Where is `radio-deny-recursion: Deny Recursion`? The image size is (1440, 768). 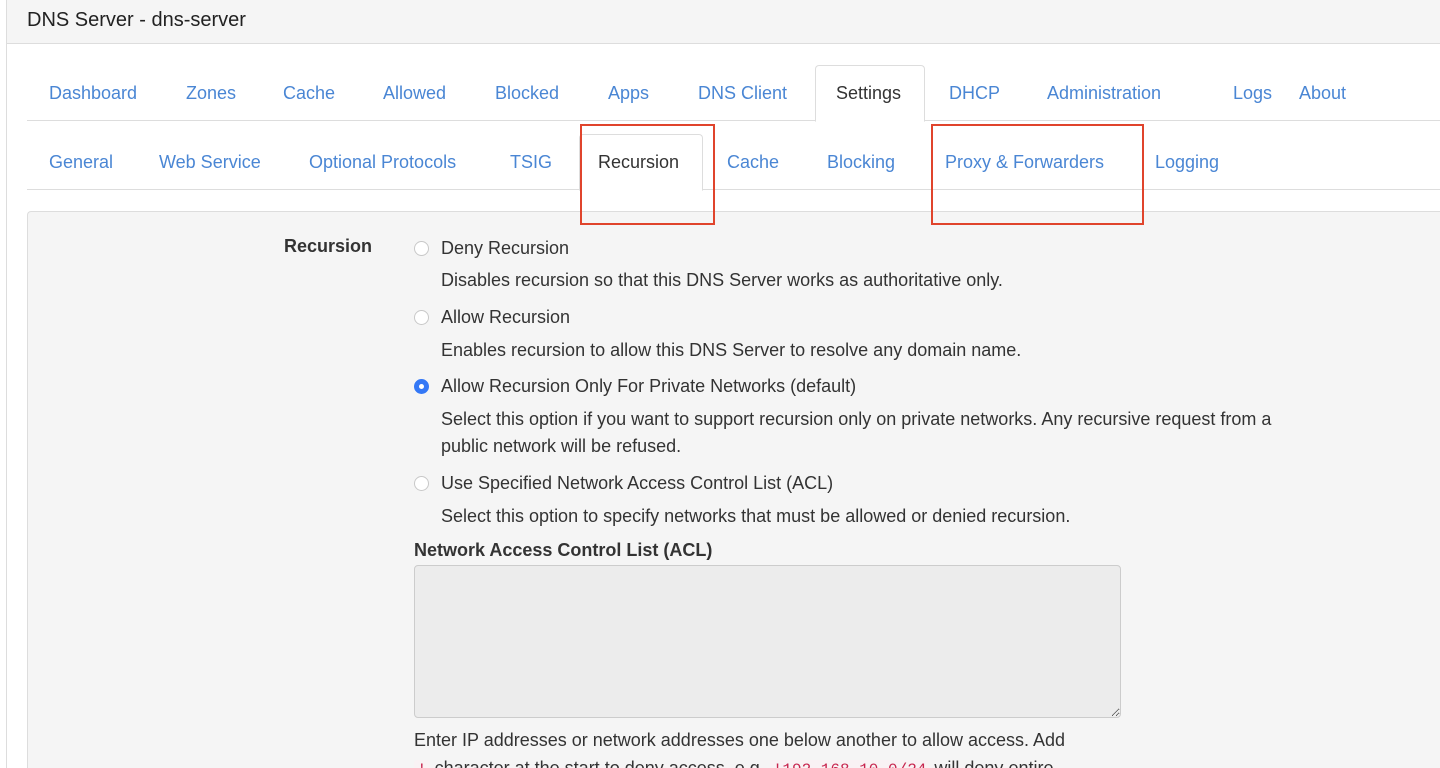
radio-deny-recursion: Deny Recursion is located at coordinates (491, 248).